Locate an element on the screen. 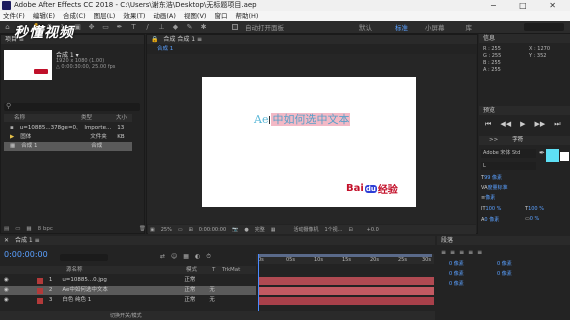  align-center-icon: ≡ is located at coordinates (452, 252).